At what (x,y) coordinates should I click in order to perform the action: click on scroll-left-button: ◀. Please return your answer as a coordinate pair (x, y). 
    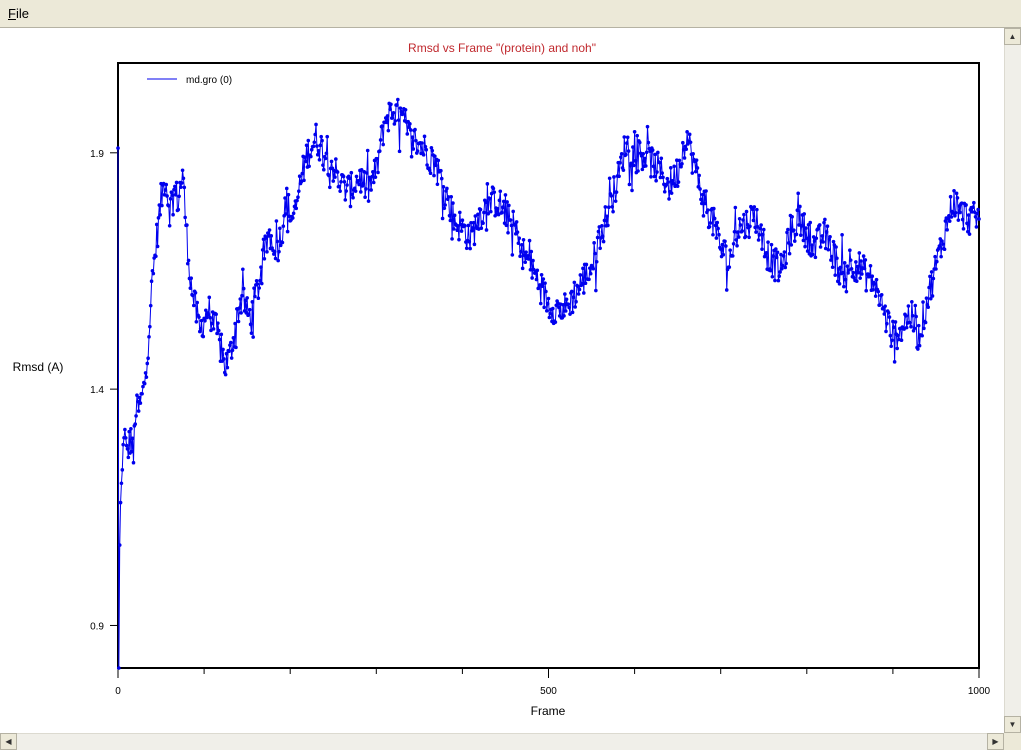
    Looking at the image, I should click on (8, 741).